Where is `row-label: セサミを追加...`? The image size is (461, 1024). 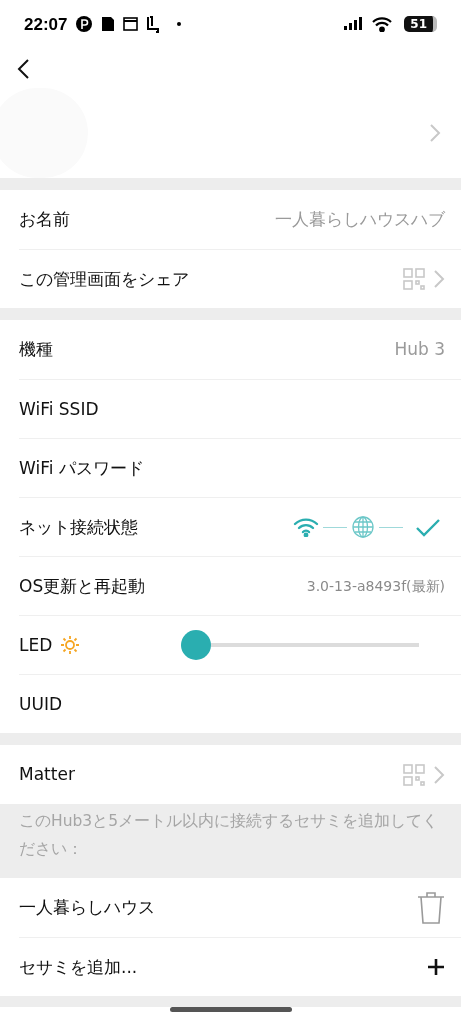
row-label: セサミを追加... is located at coordinates (78, 967).